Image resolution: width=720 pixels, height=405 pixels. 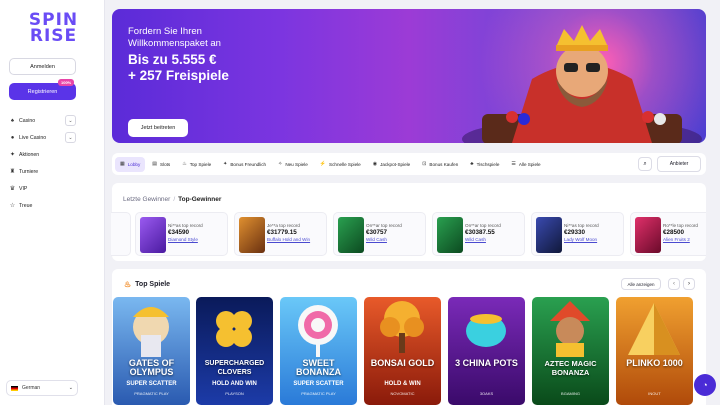 I want to click on game-tile: BONSAI GOLD HOLD & WIN NOVOMATIC, so click(x=402, y=351).